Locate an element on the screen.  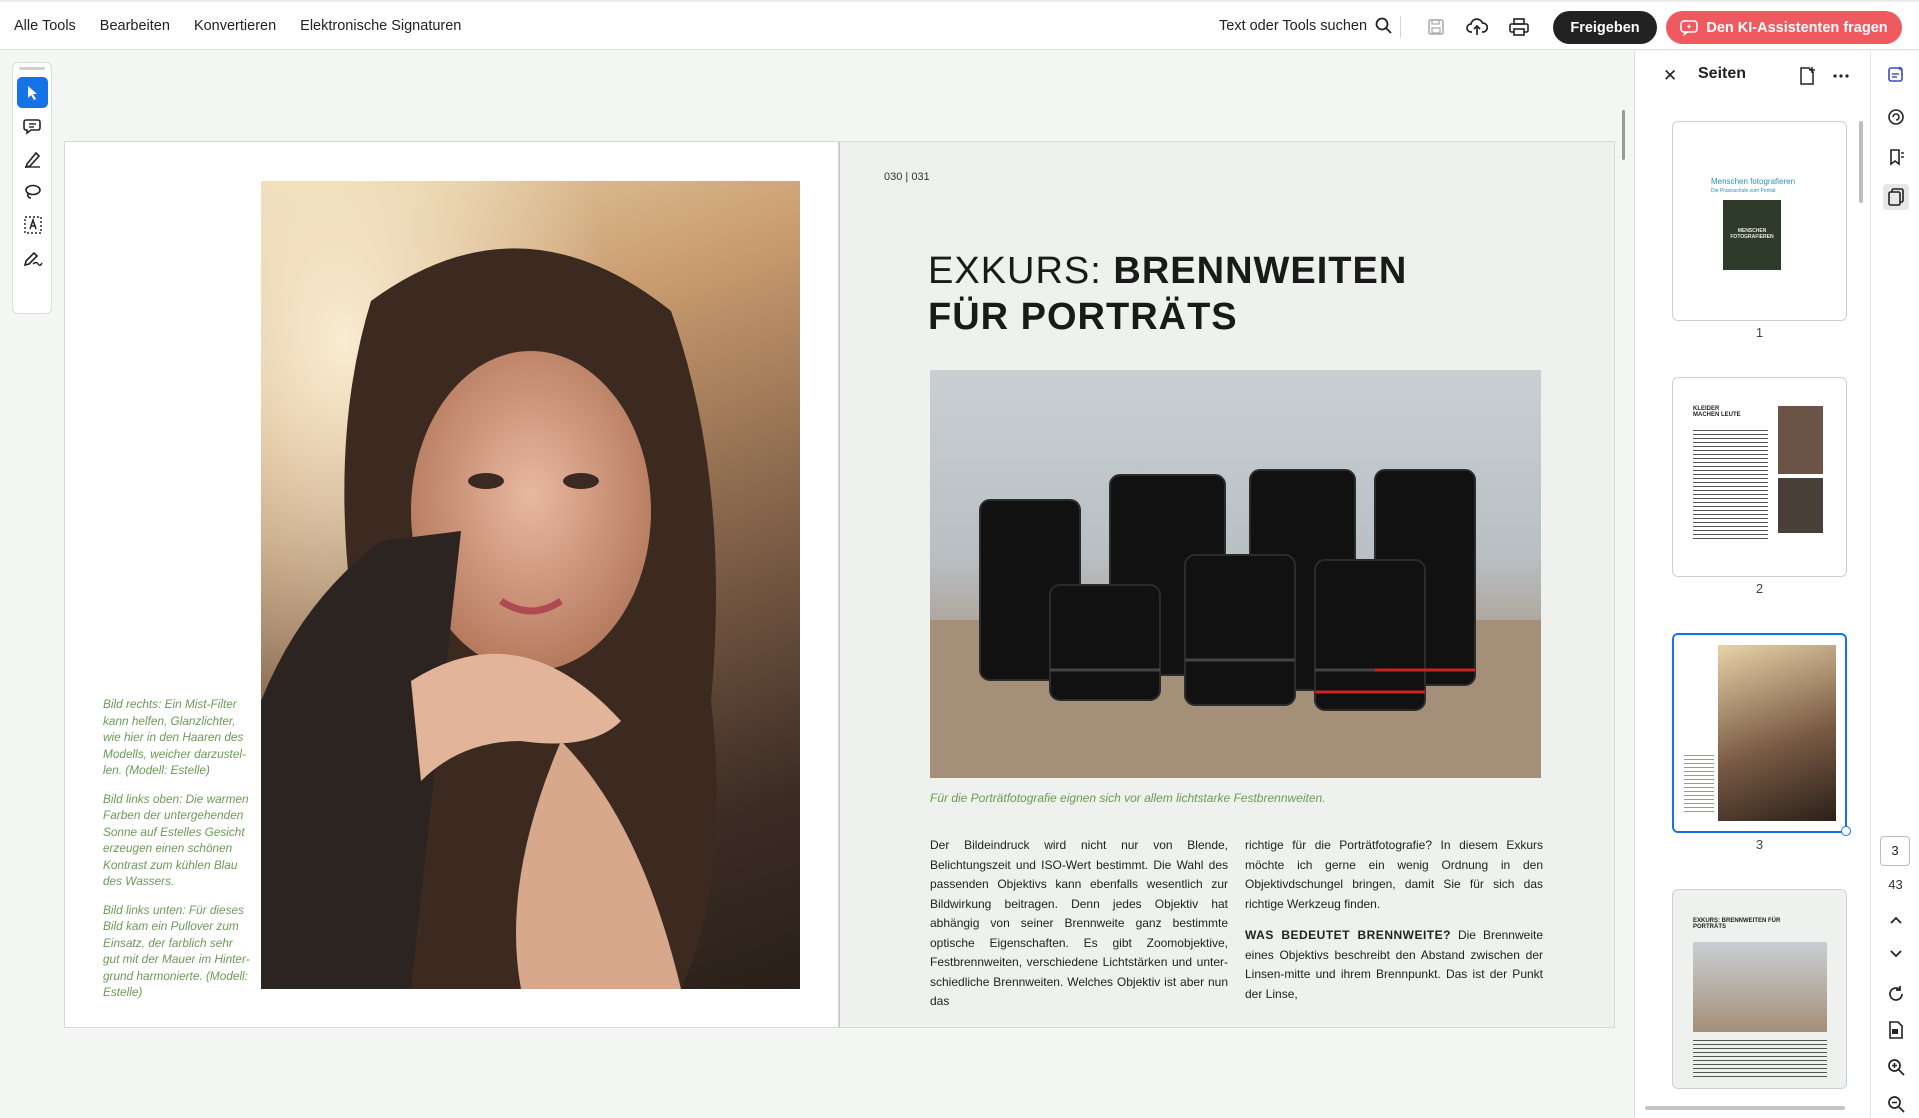
page-thumbnail-1-label: 1 is located at coordinates (1759, 332).